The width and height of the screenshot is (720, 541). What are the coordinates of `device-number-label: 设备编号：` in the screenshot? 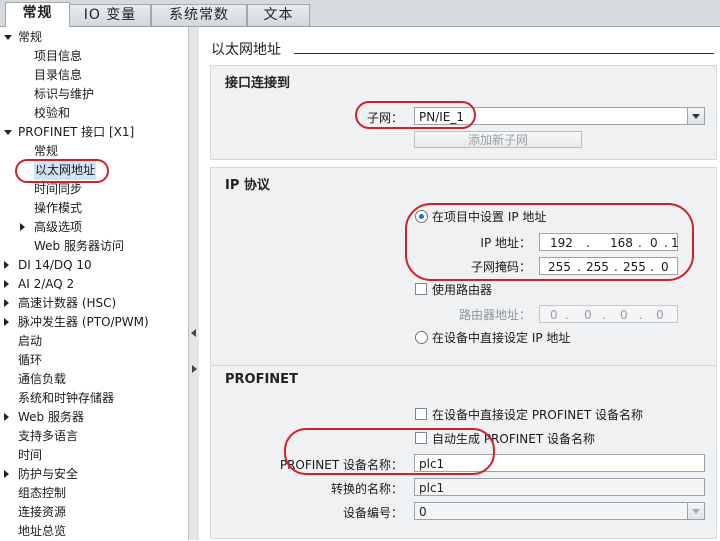 It's located at (372, 513).